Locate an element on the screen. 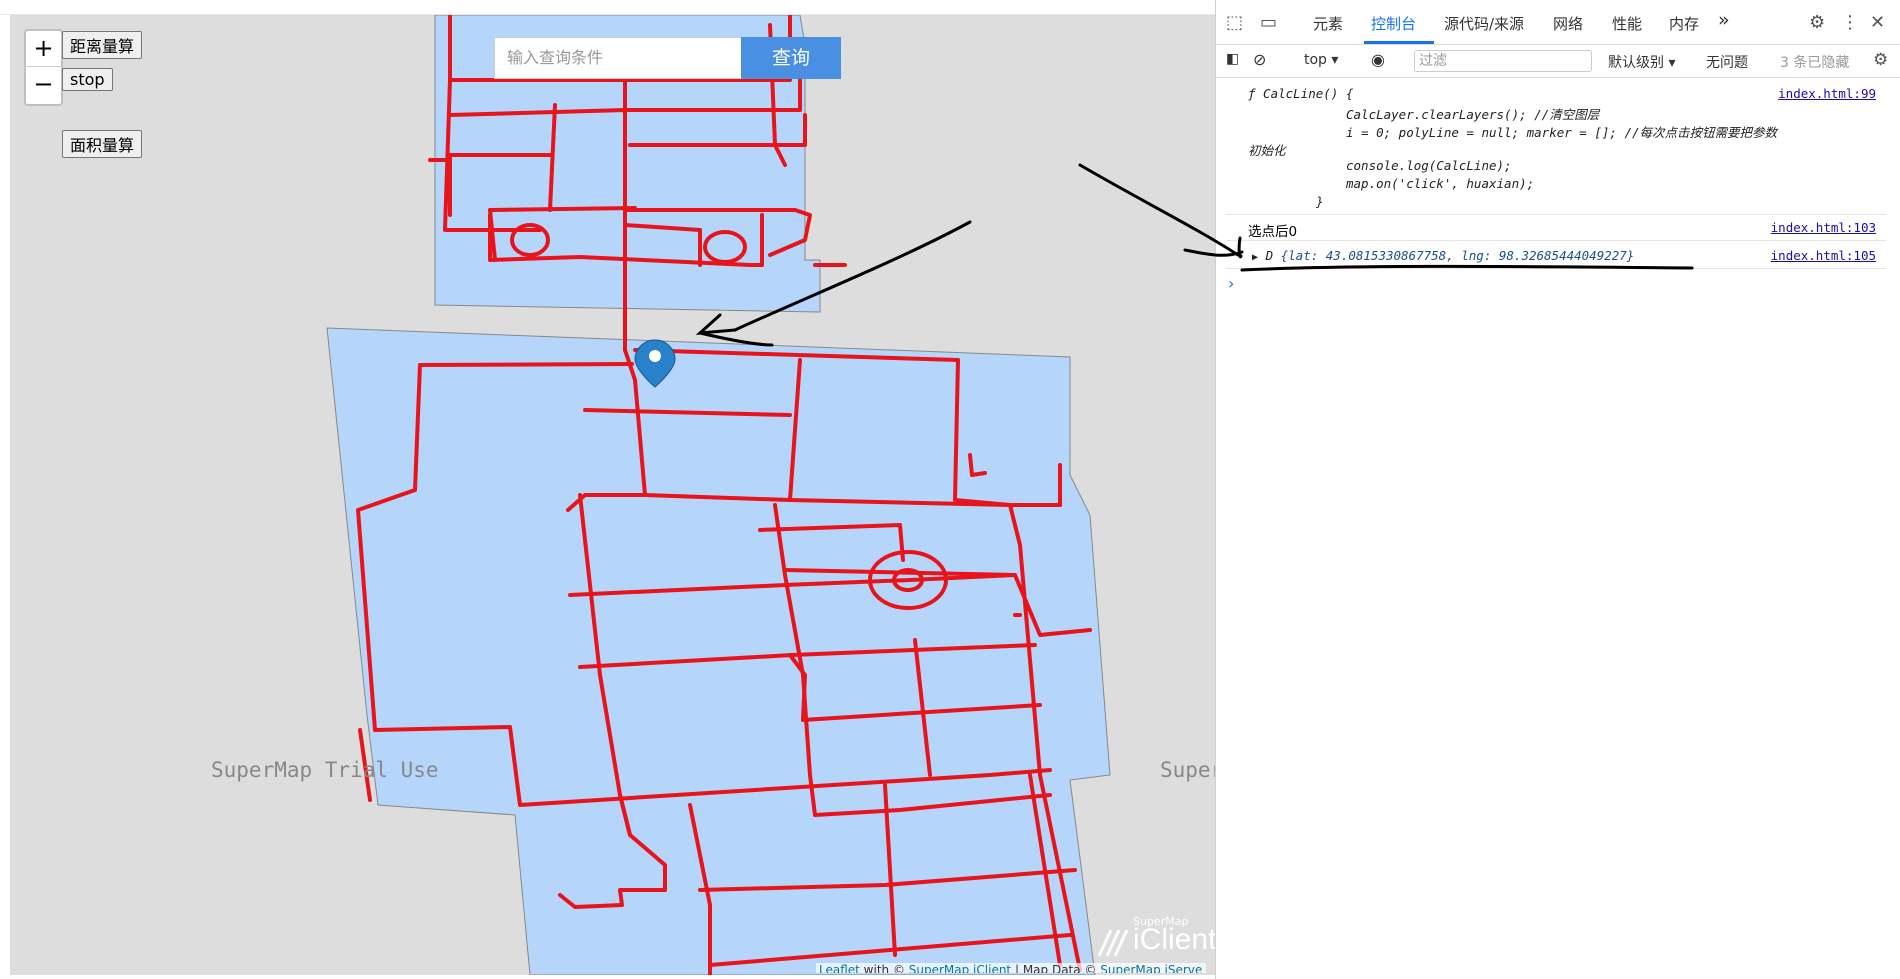 The image size is (1900, 979). devtools-tabbar: ⬚ ▭ 元素 控制台 源代码/来源 网络 性能 内存 » ⚙ ⋮ ✕ is located at coordinates (1558, 22).